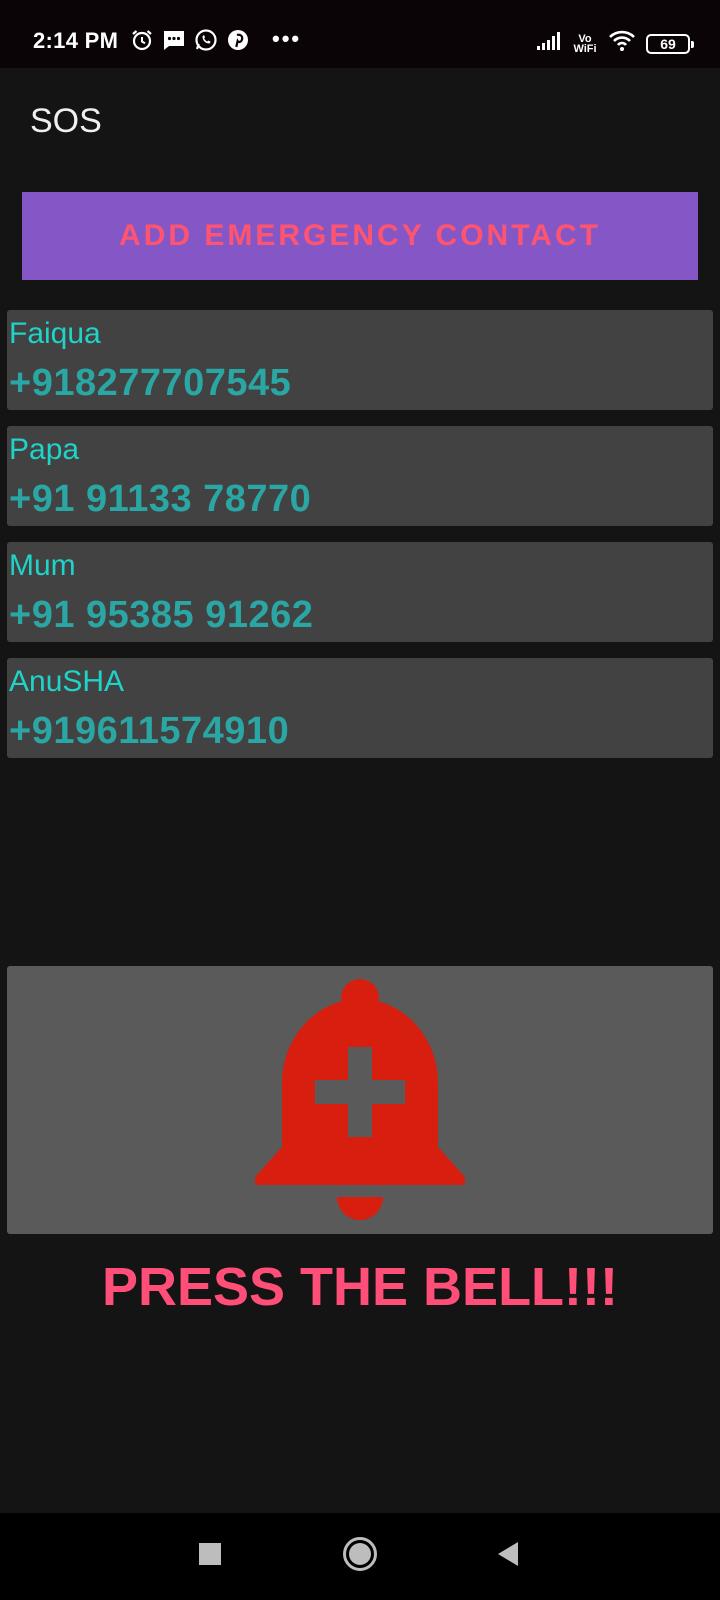 Image resolution: width=720 pixels, height=1600 pixels. Describe the element at coordinates (66, 121) in the screenshot. I see `app-title: SOS` at that location.